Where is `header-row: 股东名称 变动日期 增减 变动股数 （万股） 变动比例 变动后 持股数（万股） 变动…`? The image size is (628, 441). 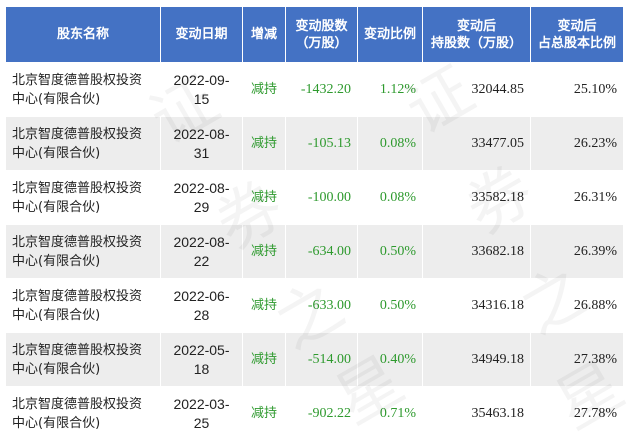 header-row: 股东名称 变动日期 增减 变动股数 （万股） 变动比例 变动后 持股数（万股） 变动… is located at coordinates (314, 34).